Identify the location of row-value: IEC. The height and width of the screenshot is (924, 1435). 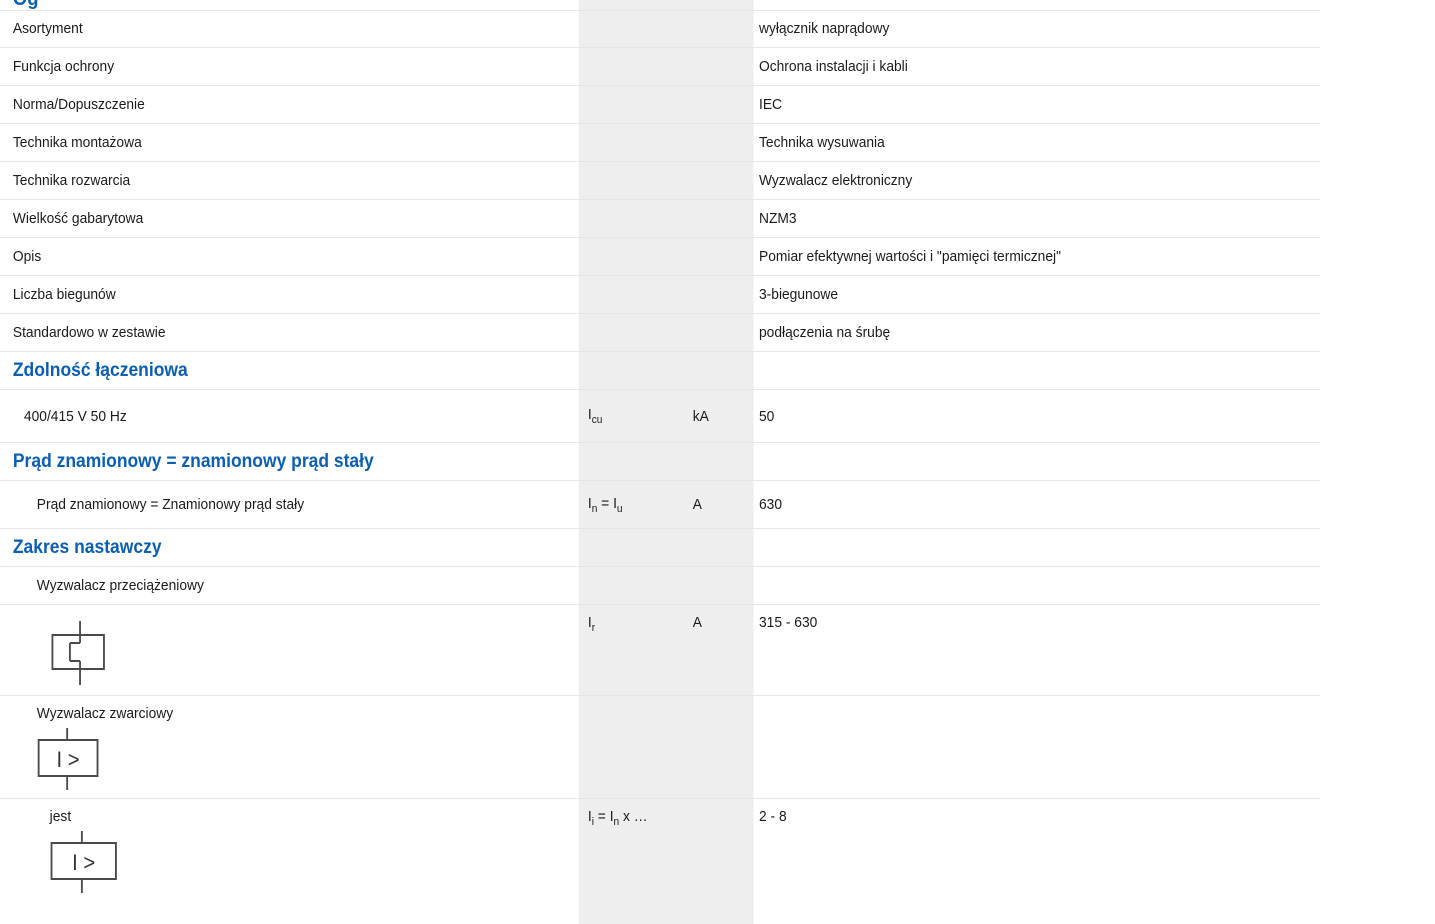
(1037, 104).